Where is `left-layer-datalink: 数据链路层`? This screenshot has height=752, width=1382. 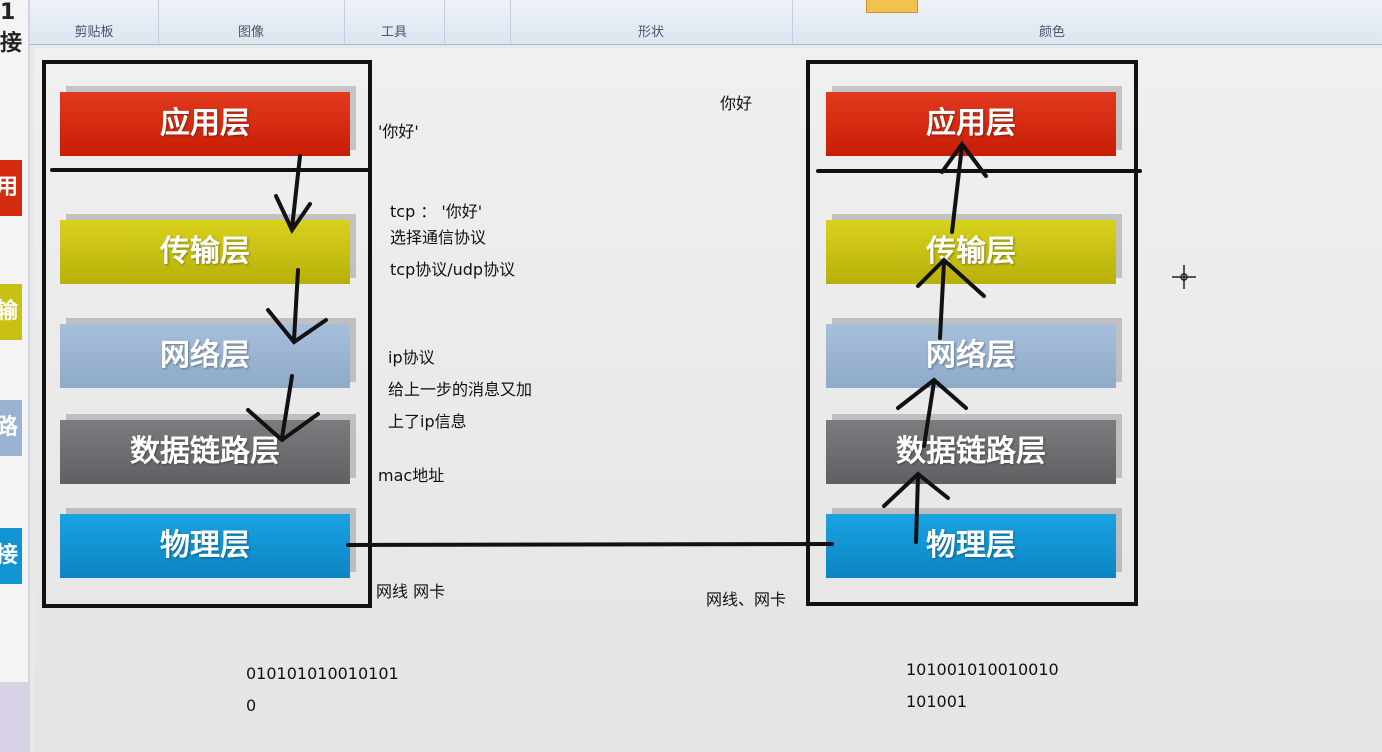 left-layer-datalink: 数据链路层 is located at coordinates (205, 452).